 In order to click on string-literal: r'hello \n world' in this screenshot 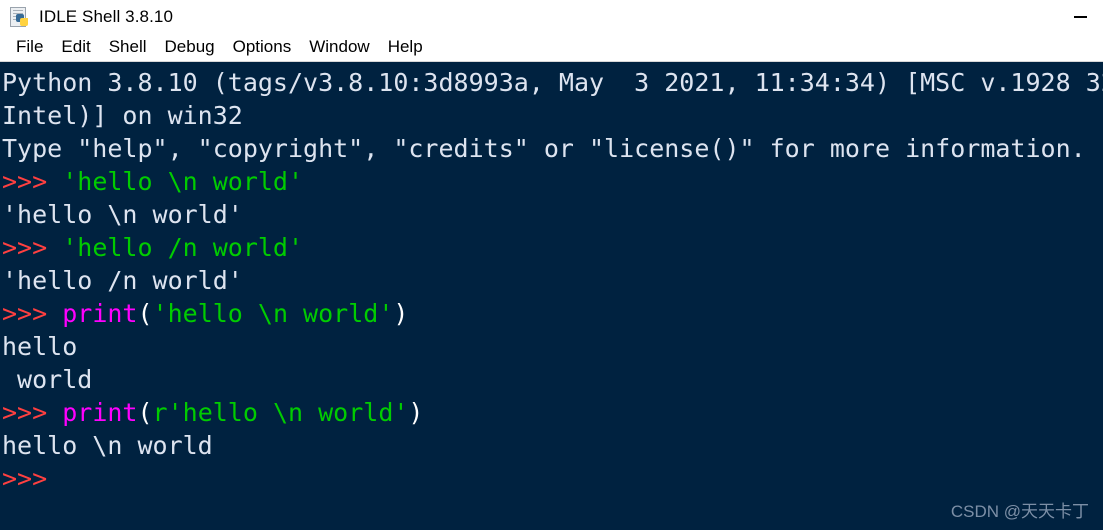, I will do `click(280, 412)`.